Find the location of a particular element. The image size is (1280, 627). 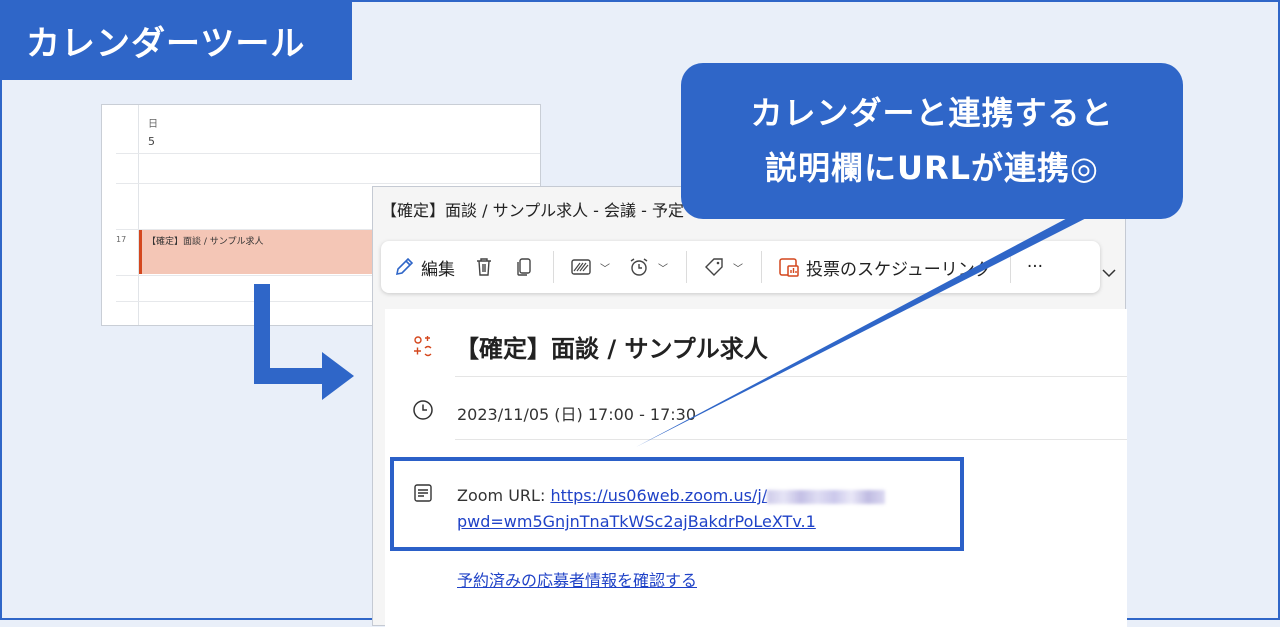

pencil-icon is located at coordinates (404, 266).